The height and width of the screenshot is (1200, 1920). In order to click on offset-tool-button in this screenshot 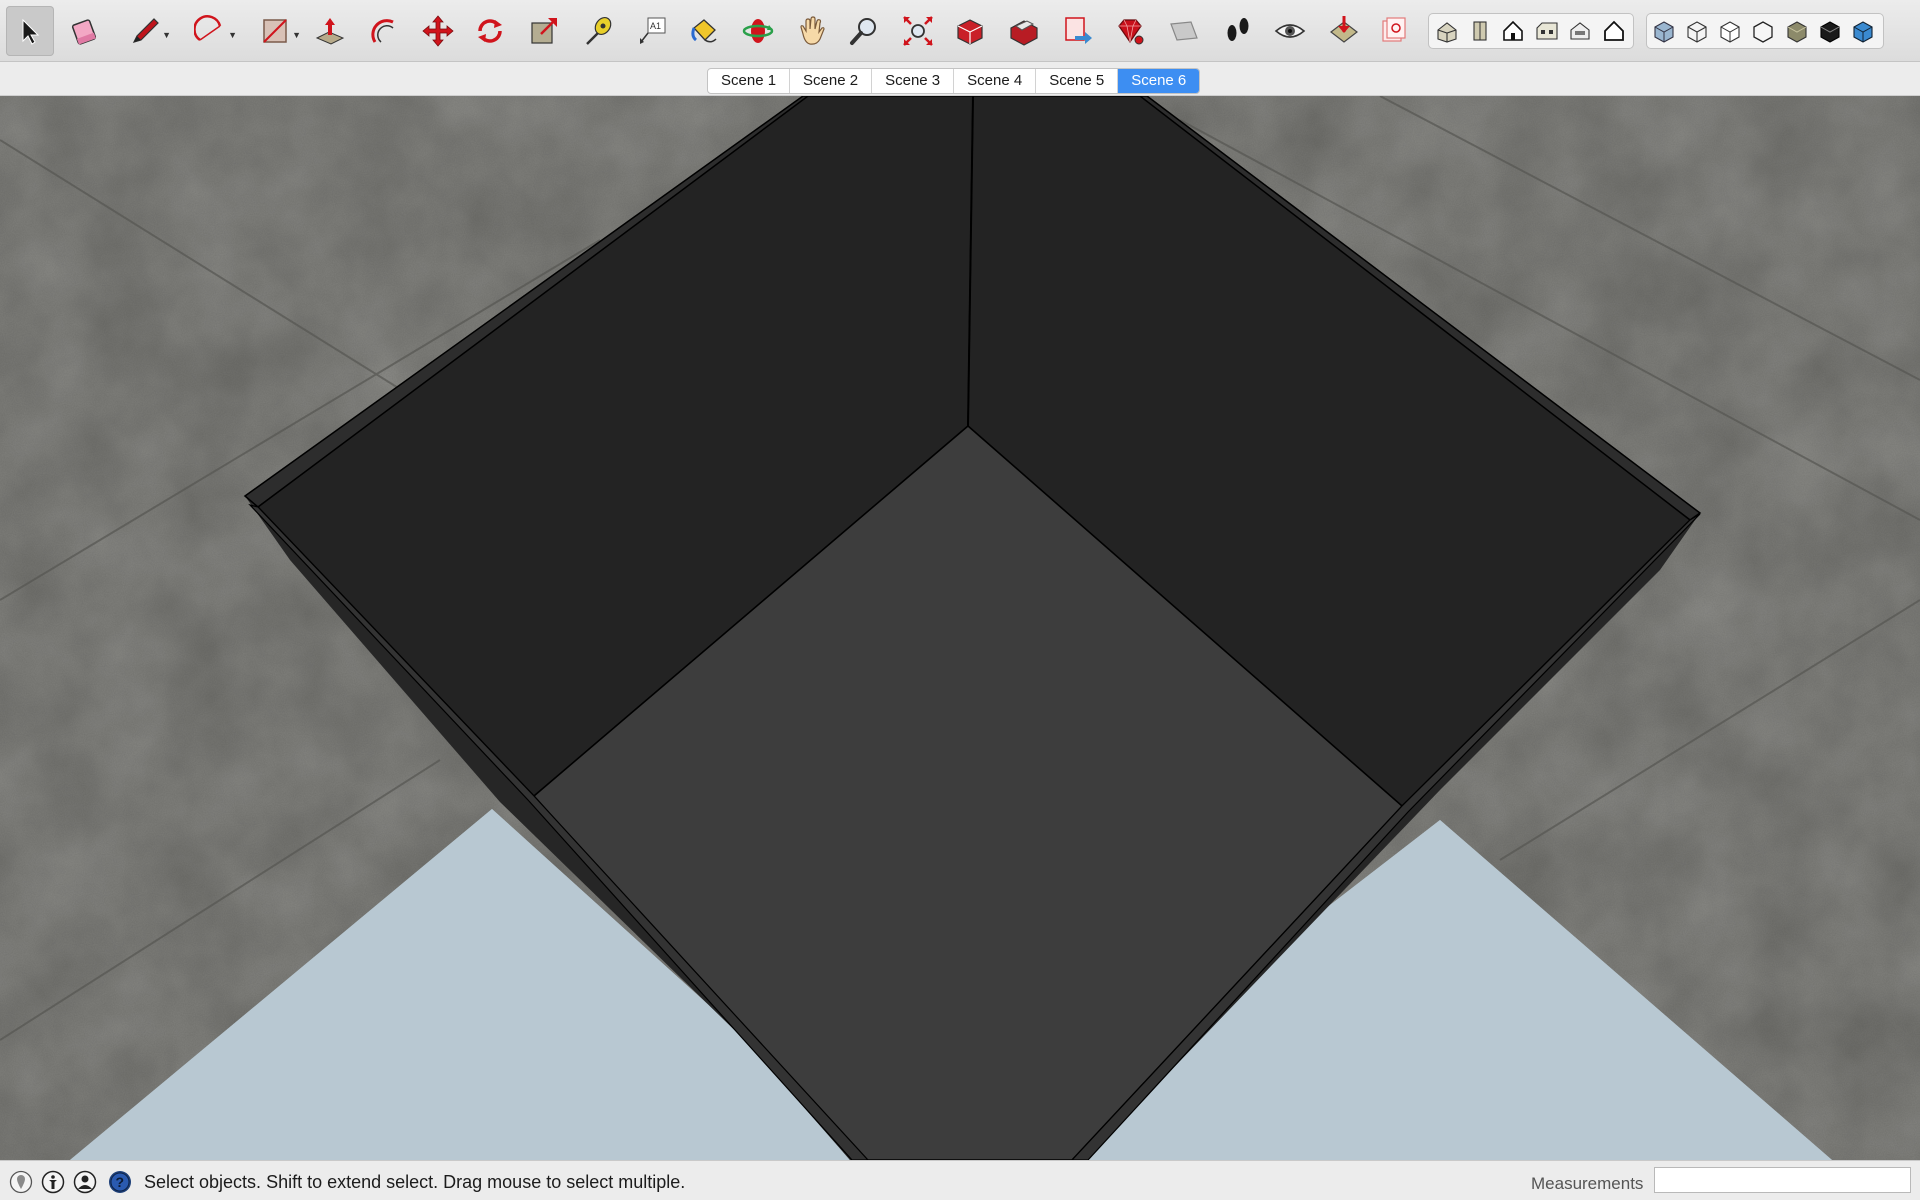, I will do `click(384, 31)`.